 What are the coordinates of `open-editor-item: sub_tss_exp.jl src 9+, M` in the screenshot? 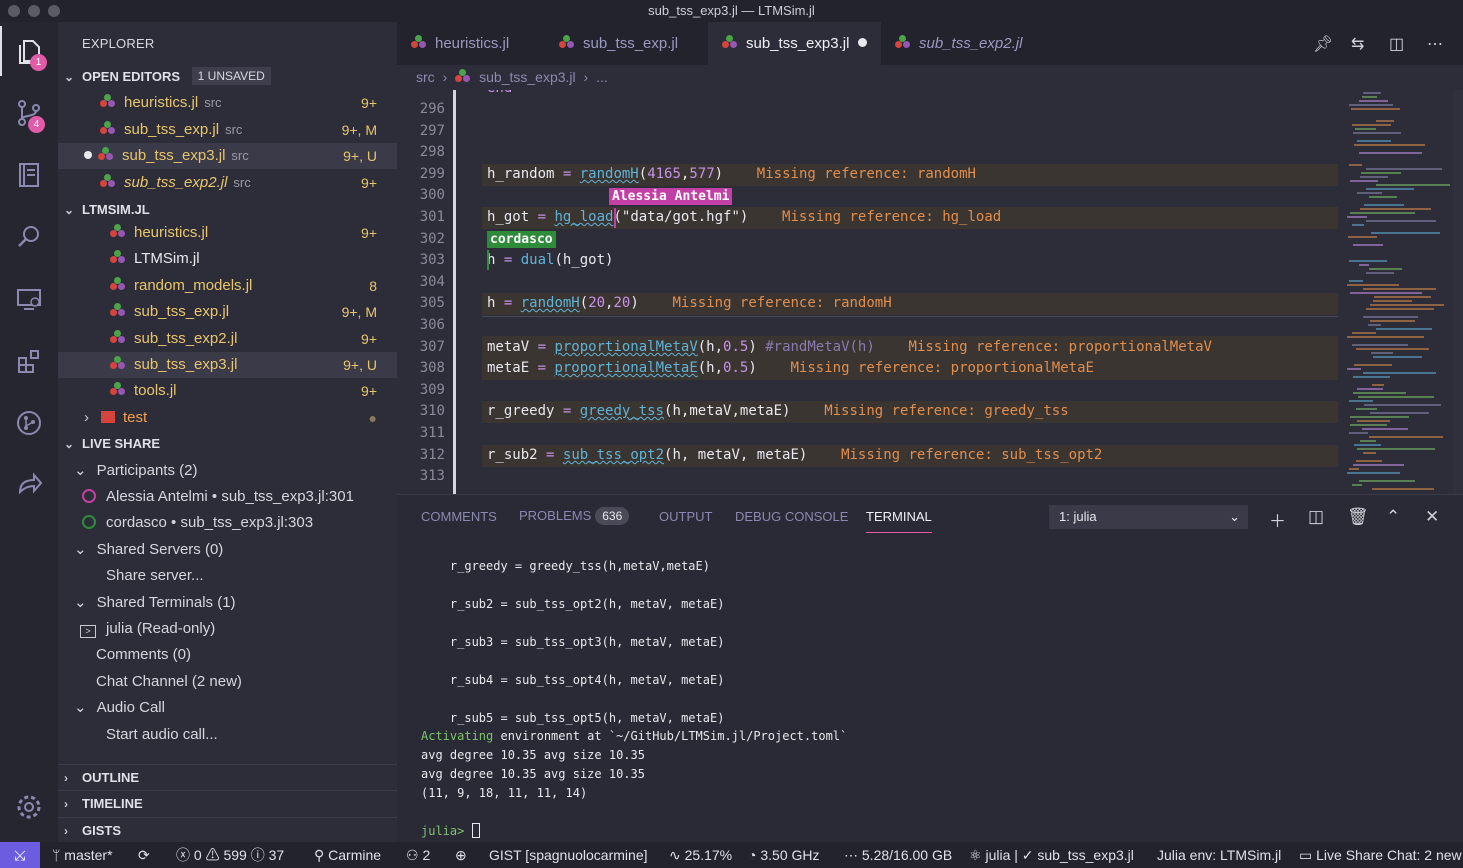 It's located at (227, 130).